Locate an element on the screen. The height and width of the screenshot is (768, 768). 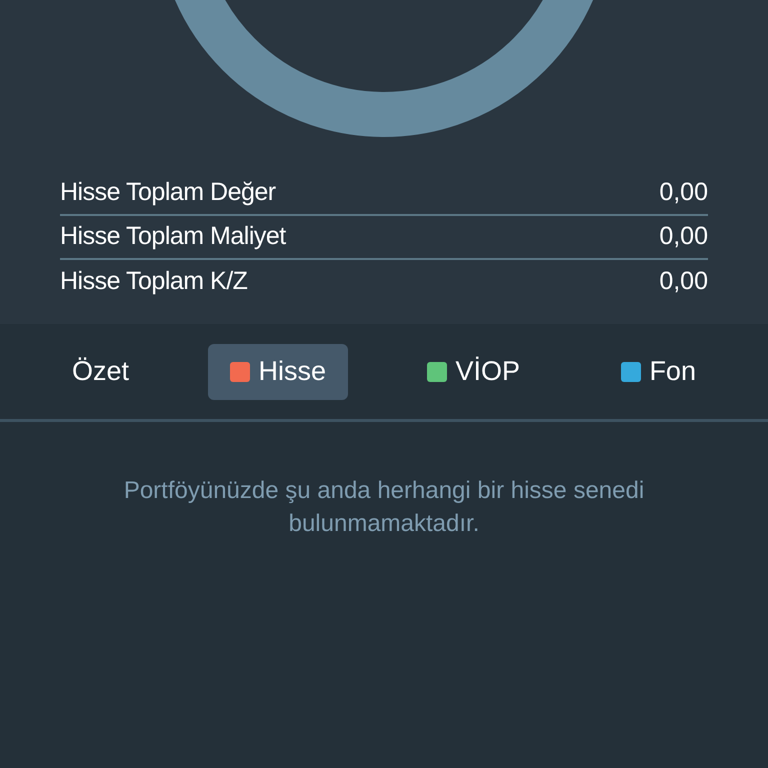
row-label: Hisse Toplam K/Z is located at coordinates (154, 282).